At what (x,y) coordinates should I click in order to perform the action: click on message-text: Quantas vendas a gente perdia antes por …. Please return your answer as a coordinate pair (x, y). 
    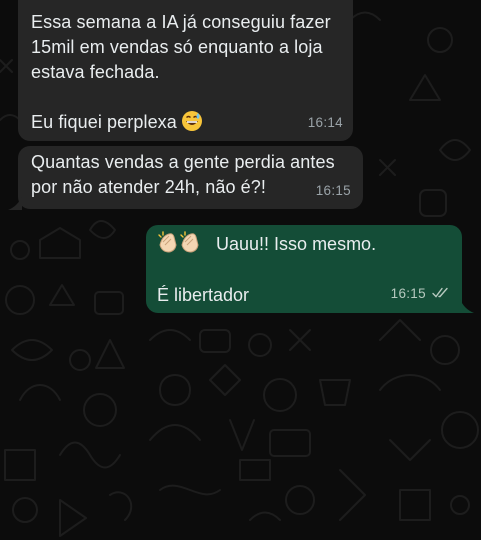
    Looking at the image, I should click on (183, 174).